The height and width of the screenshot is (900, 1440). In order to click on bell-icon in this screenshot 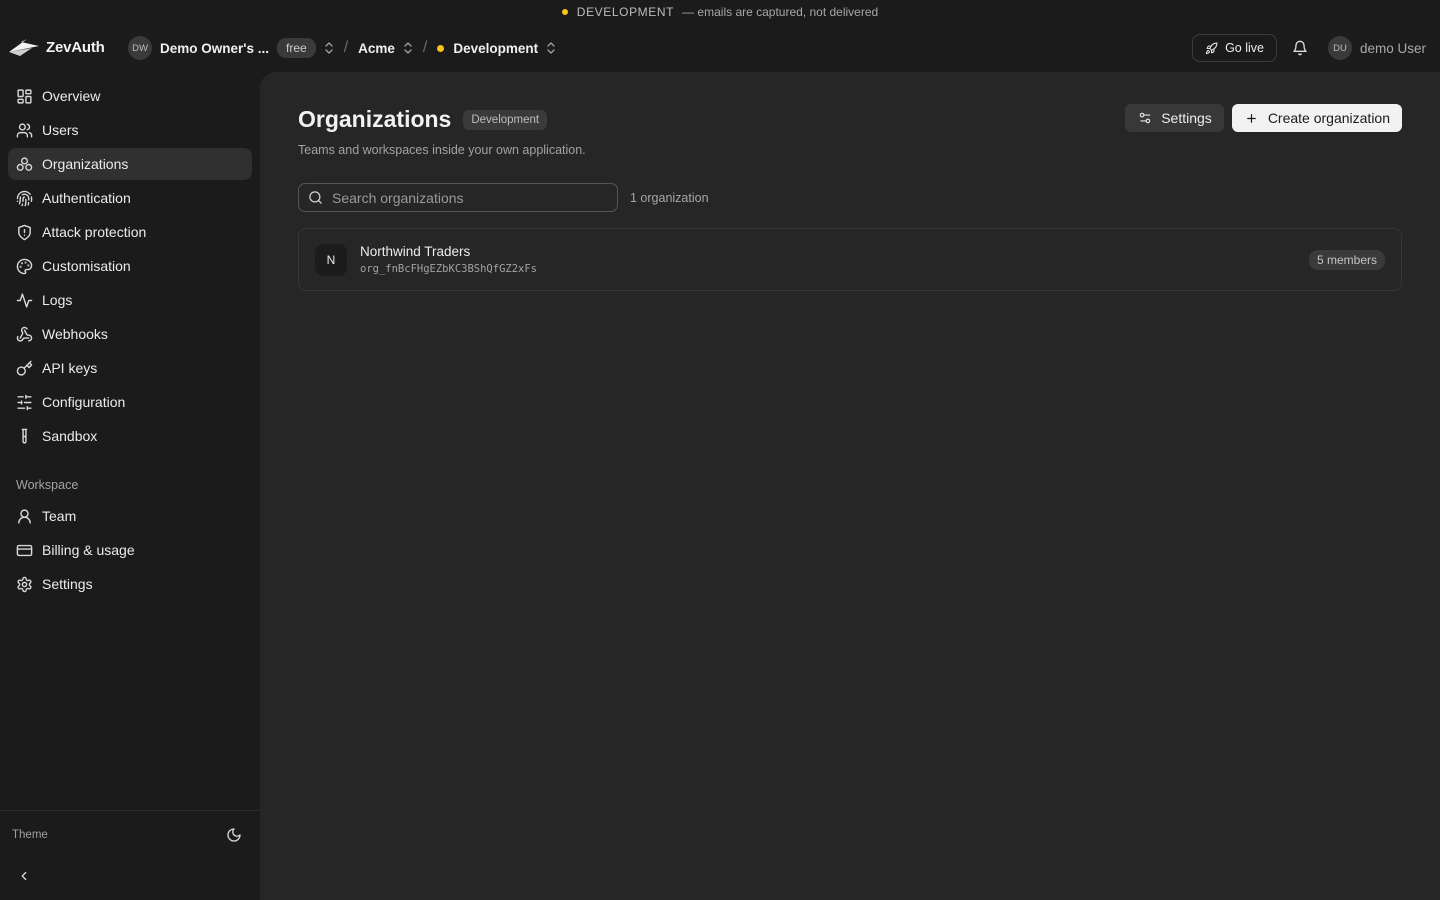, I will do `click(1300, 48)`.